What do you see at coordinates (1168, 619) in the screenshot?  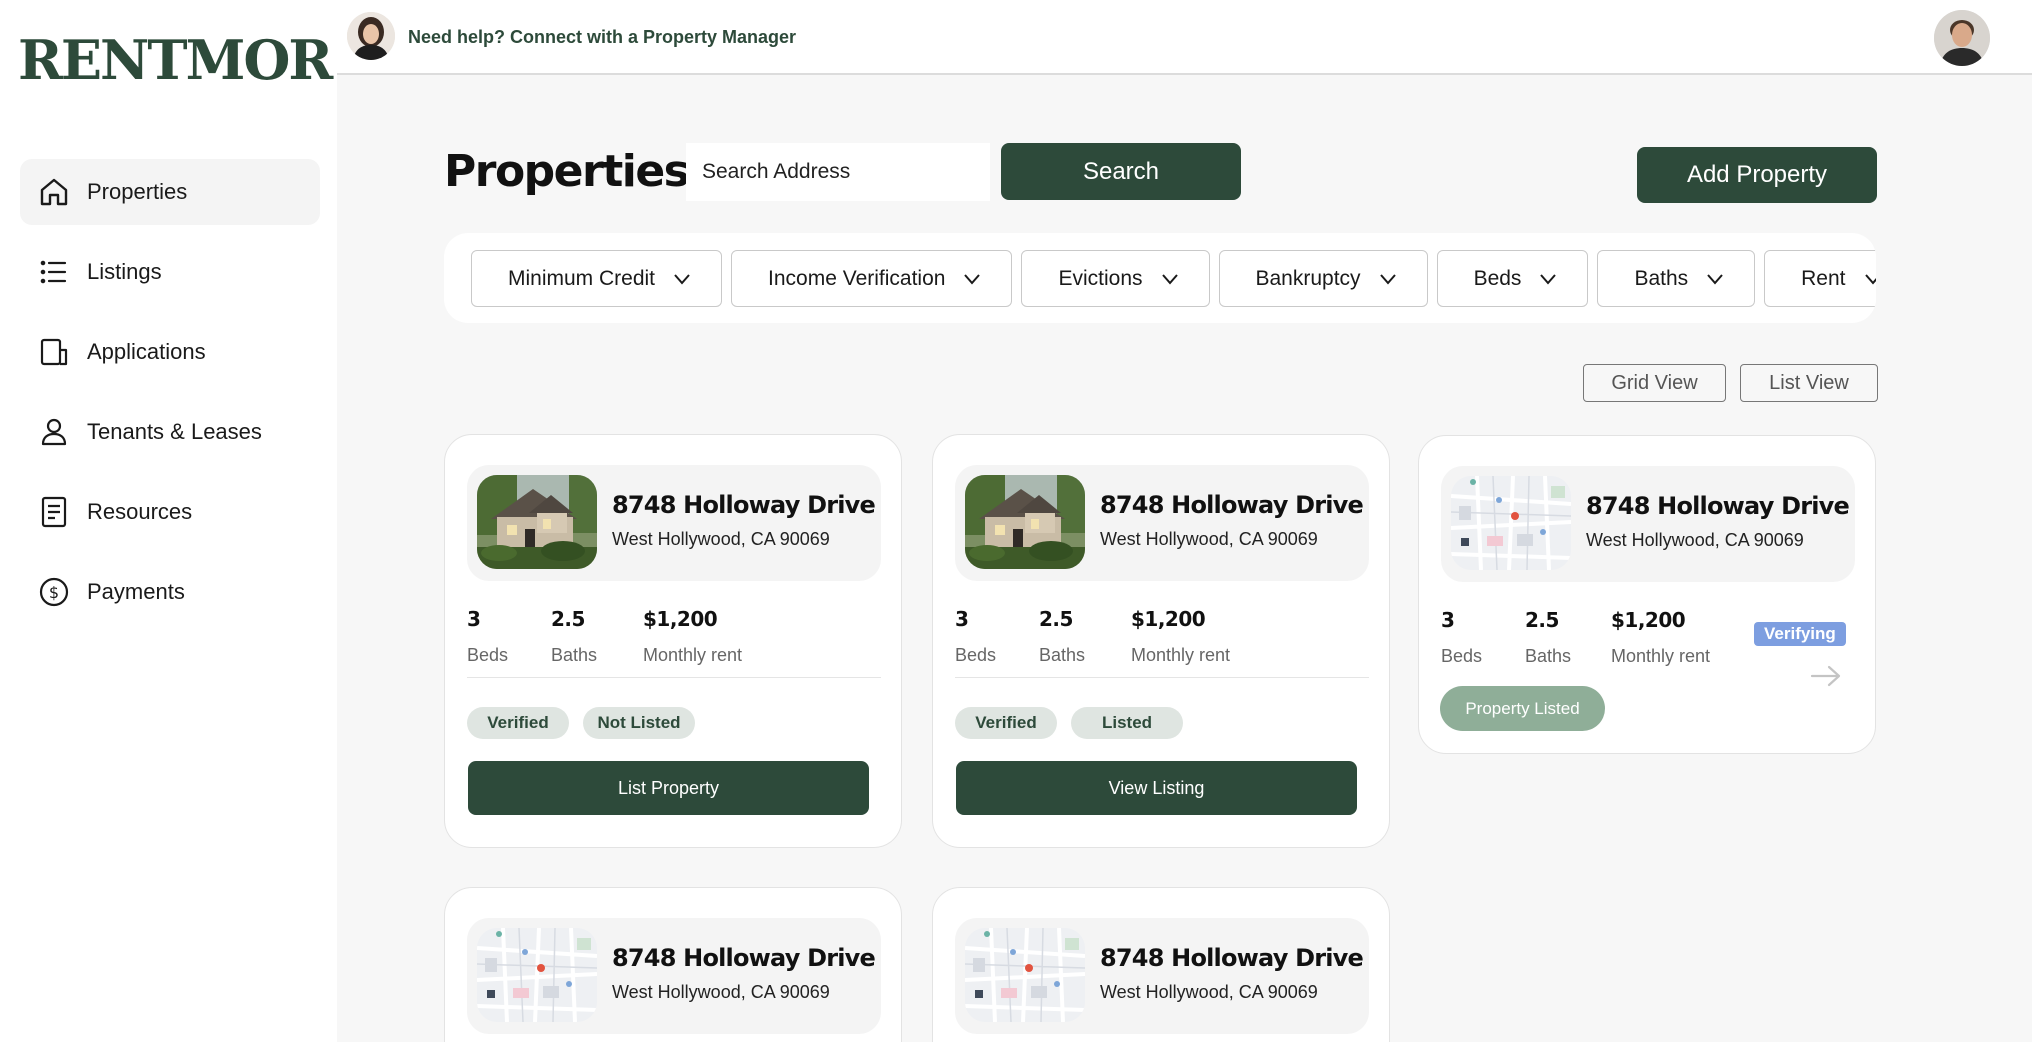 I see `rent-value: $1,200` at bounding box center [1168, 619].